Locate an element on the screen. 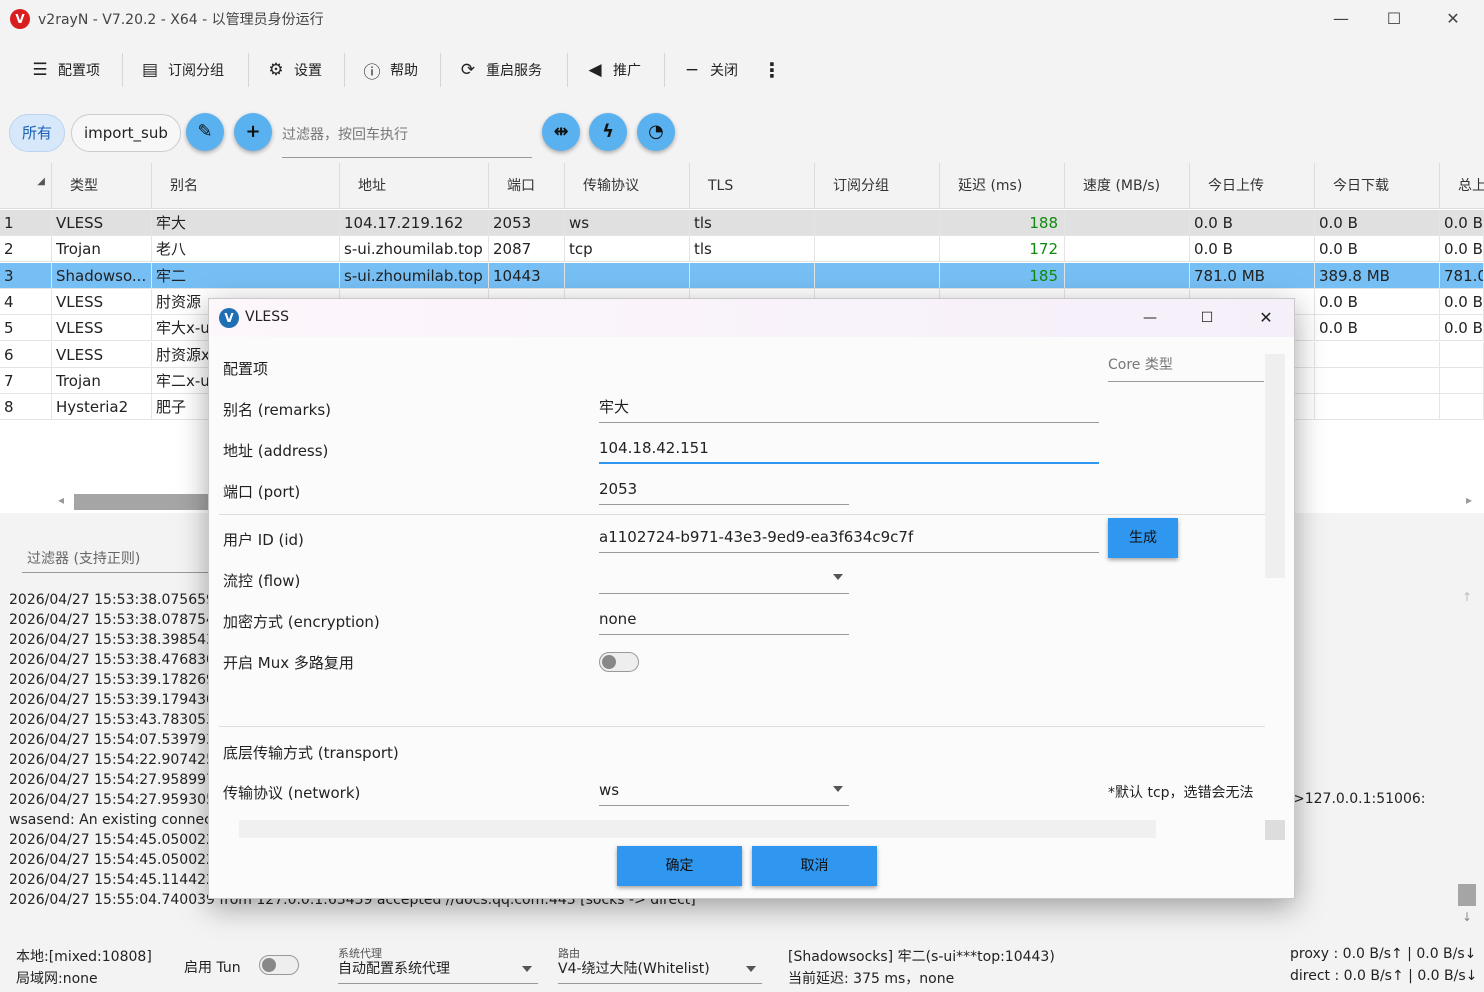  cell-speed is located at coordinates (1127, 275).